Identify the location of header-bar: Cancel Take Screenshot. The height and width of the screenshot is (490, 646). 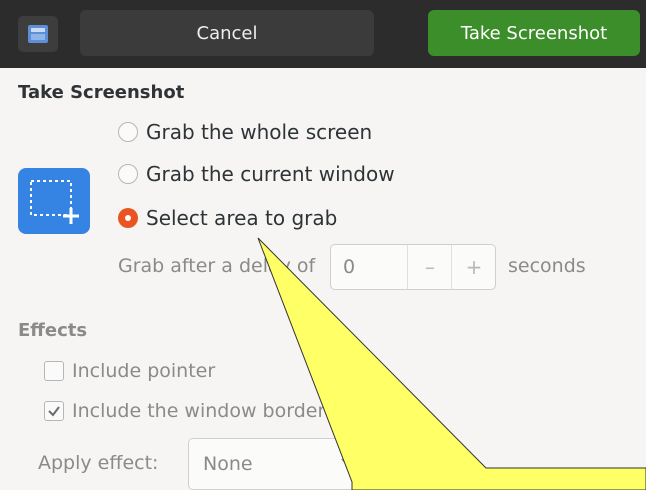
(323, 34).